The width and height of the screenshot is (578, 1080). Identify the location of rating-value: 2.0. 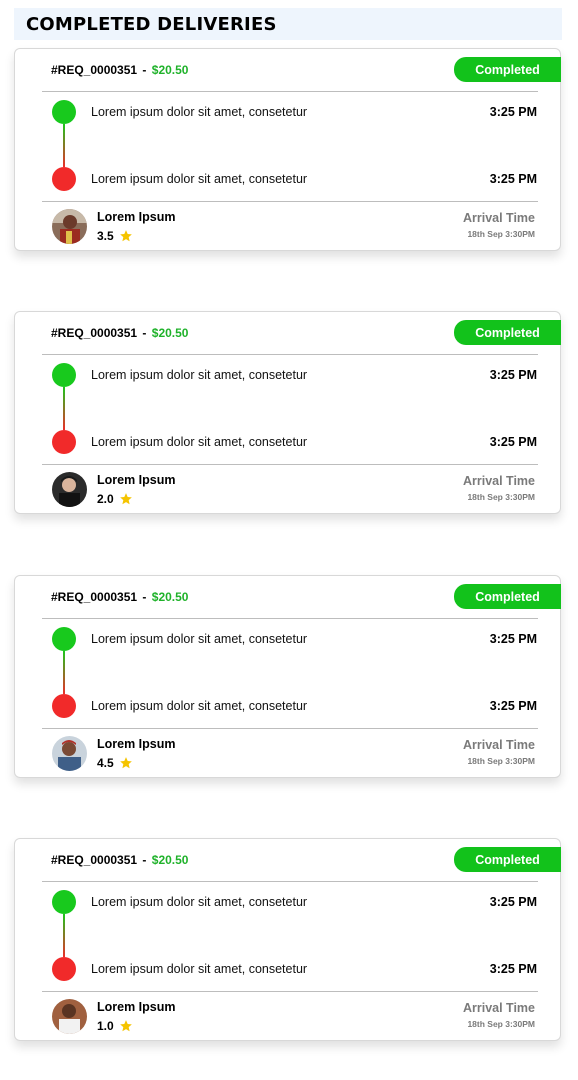
(105, 499).